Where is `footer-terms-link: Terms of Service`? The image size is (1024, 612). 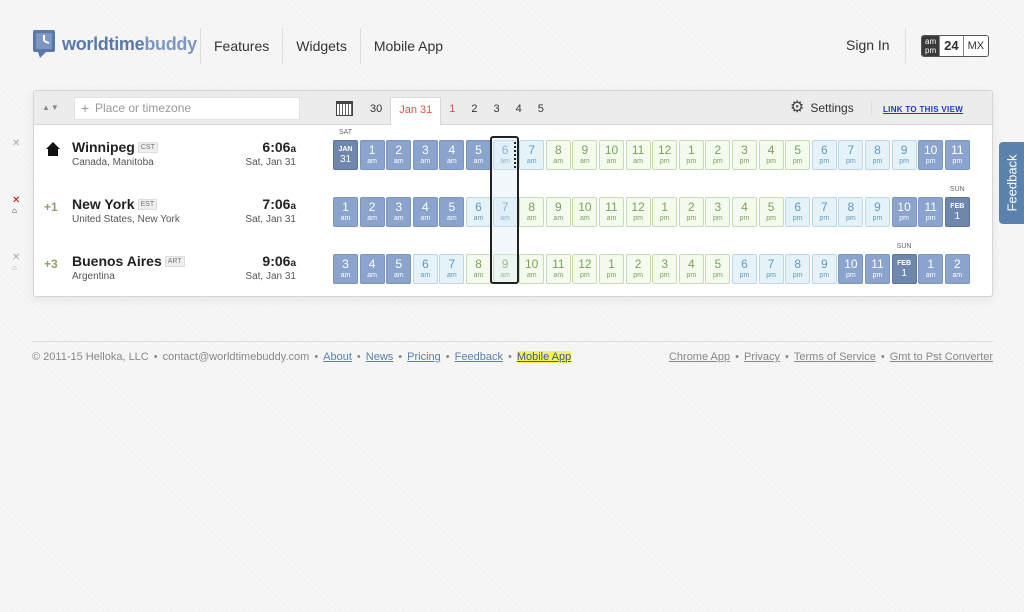 footer-terms-link: Terms of Service is located at coordinates (835, 357).